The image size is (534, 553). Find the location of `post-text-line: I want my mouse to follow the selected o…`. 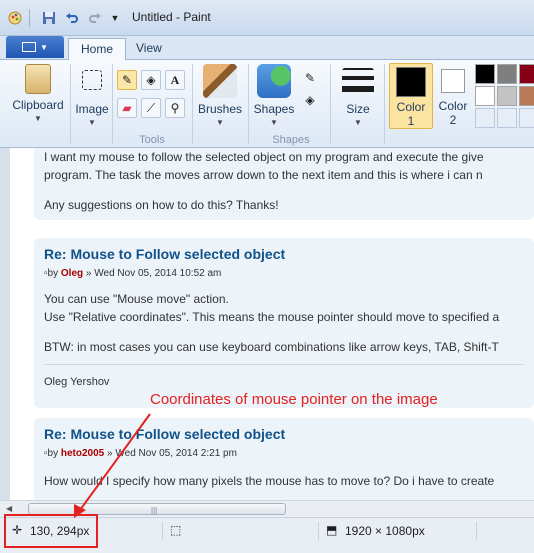

post-text-line: I want my mouse to follow the selected o… is located at coordinates (264, 157).